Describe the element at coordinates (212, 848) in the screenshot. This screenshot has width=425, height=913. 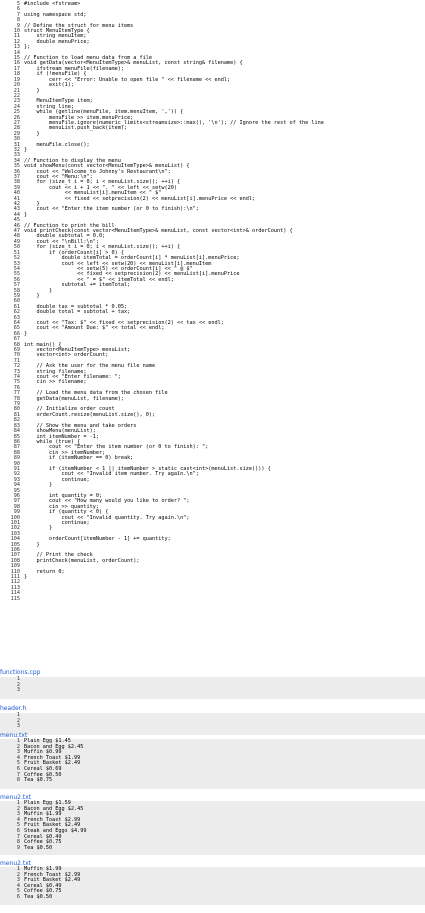
I see `code-line: 9 Tea $0.50` at that location.